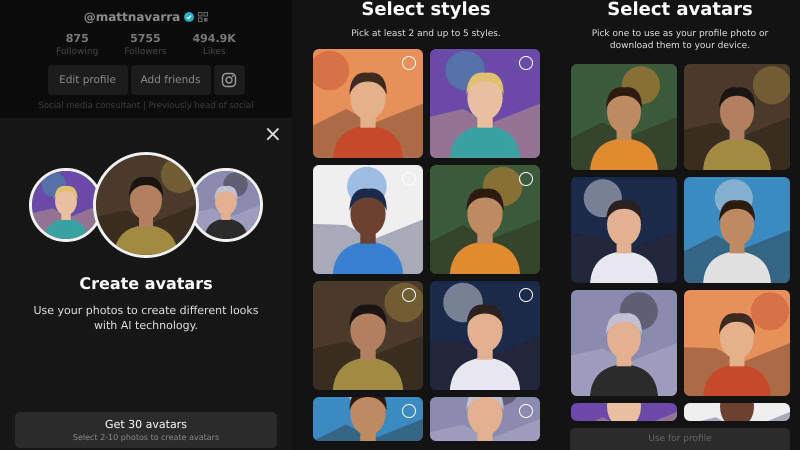  What do you see at coordinates (146, 430) in the screenshot?
I see `get-avatars-button: Get 30 avatars Select 2-10 photos to create avatars` at bounding box center [146, 430].